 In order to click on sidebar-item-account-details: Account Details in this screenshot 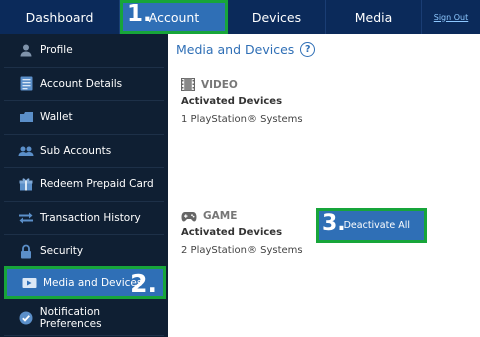, I will do `click(84, 84)`.